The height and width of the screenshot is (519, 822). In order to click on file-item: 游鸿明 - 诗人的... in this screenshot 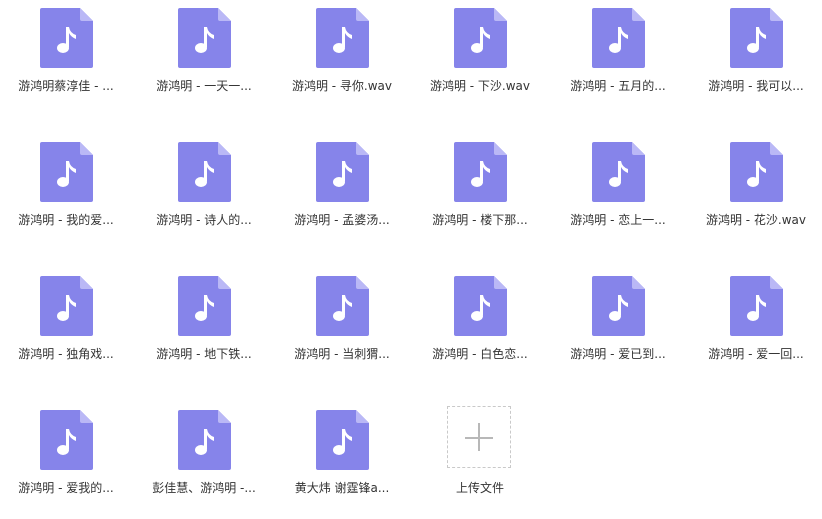, I will do `click(204, 196)`.